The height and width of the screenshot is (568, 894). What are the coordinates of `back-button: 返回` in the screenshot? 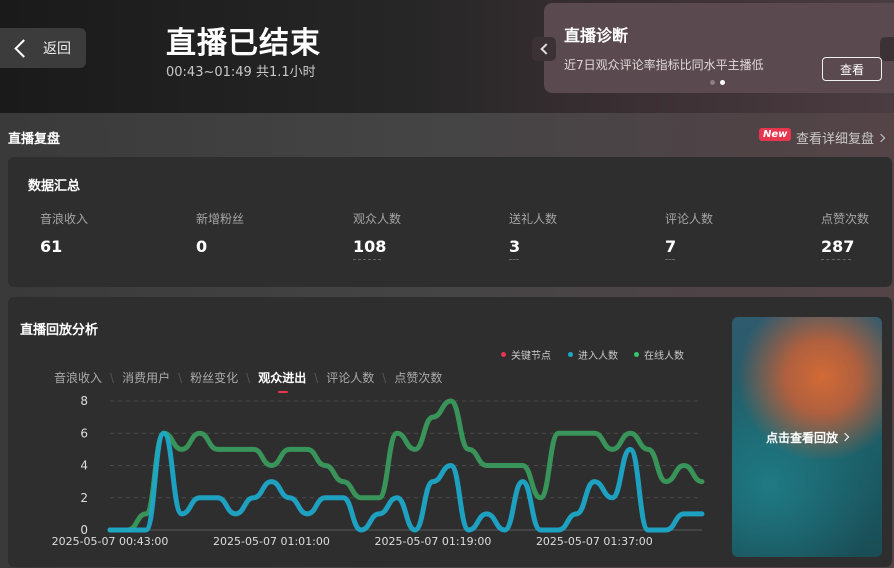 It's located at (43, 48).